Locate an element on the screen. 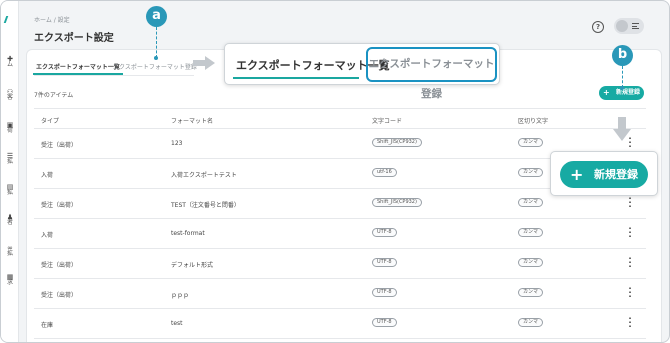 This screenshot has height=343, width=670. nav-item-label: ム is located at coordinates (9, 64).